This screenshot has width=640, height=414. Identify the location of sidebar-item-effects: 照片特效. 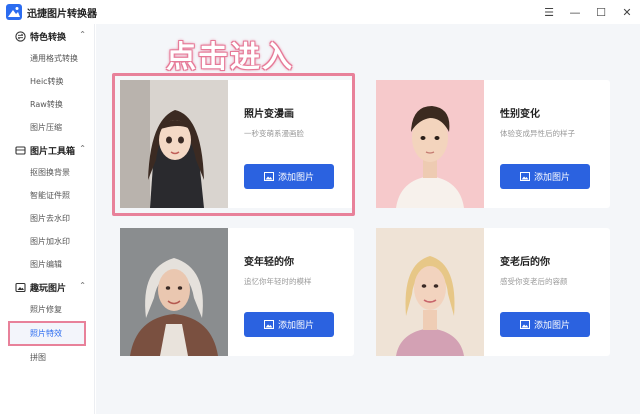
(47, 333).